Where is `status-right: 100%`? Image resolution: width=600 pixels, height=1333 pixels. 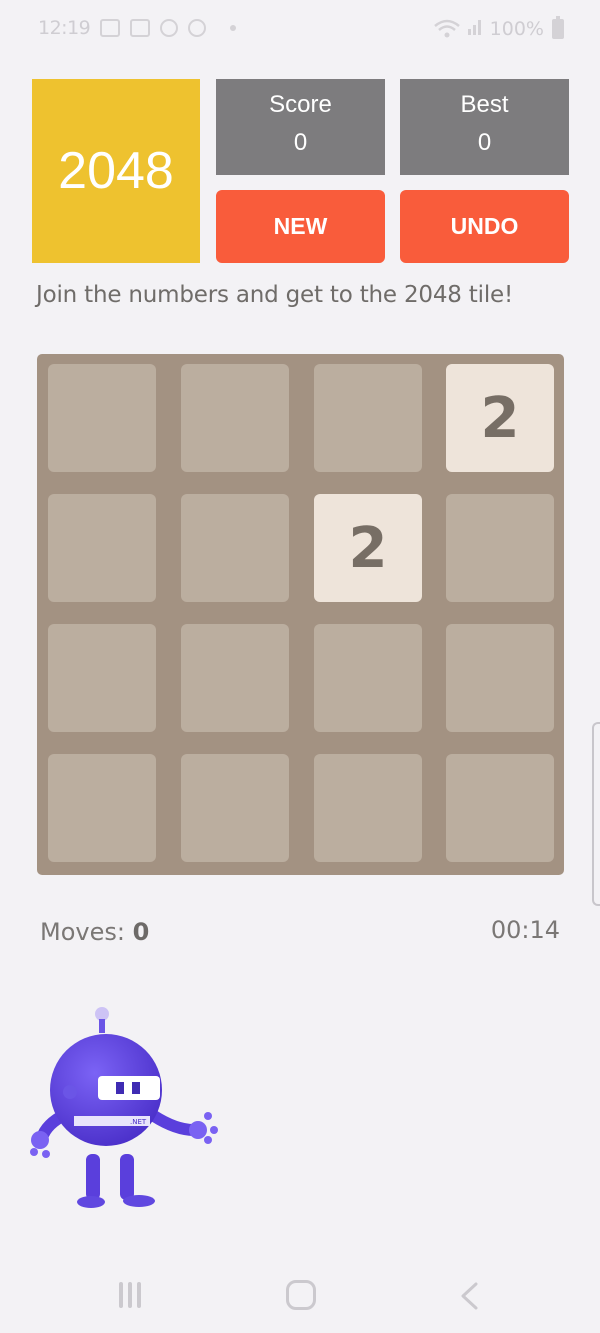 status-right: 100% is located at coordinates (498, 27).